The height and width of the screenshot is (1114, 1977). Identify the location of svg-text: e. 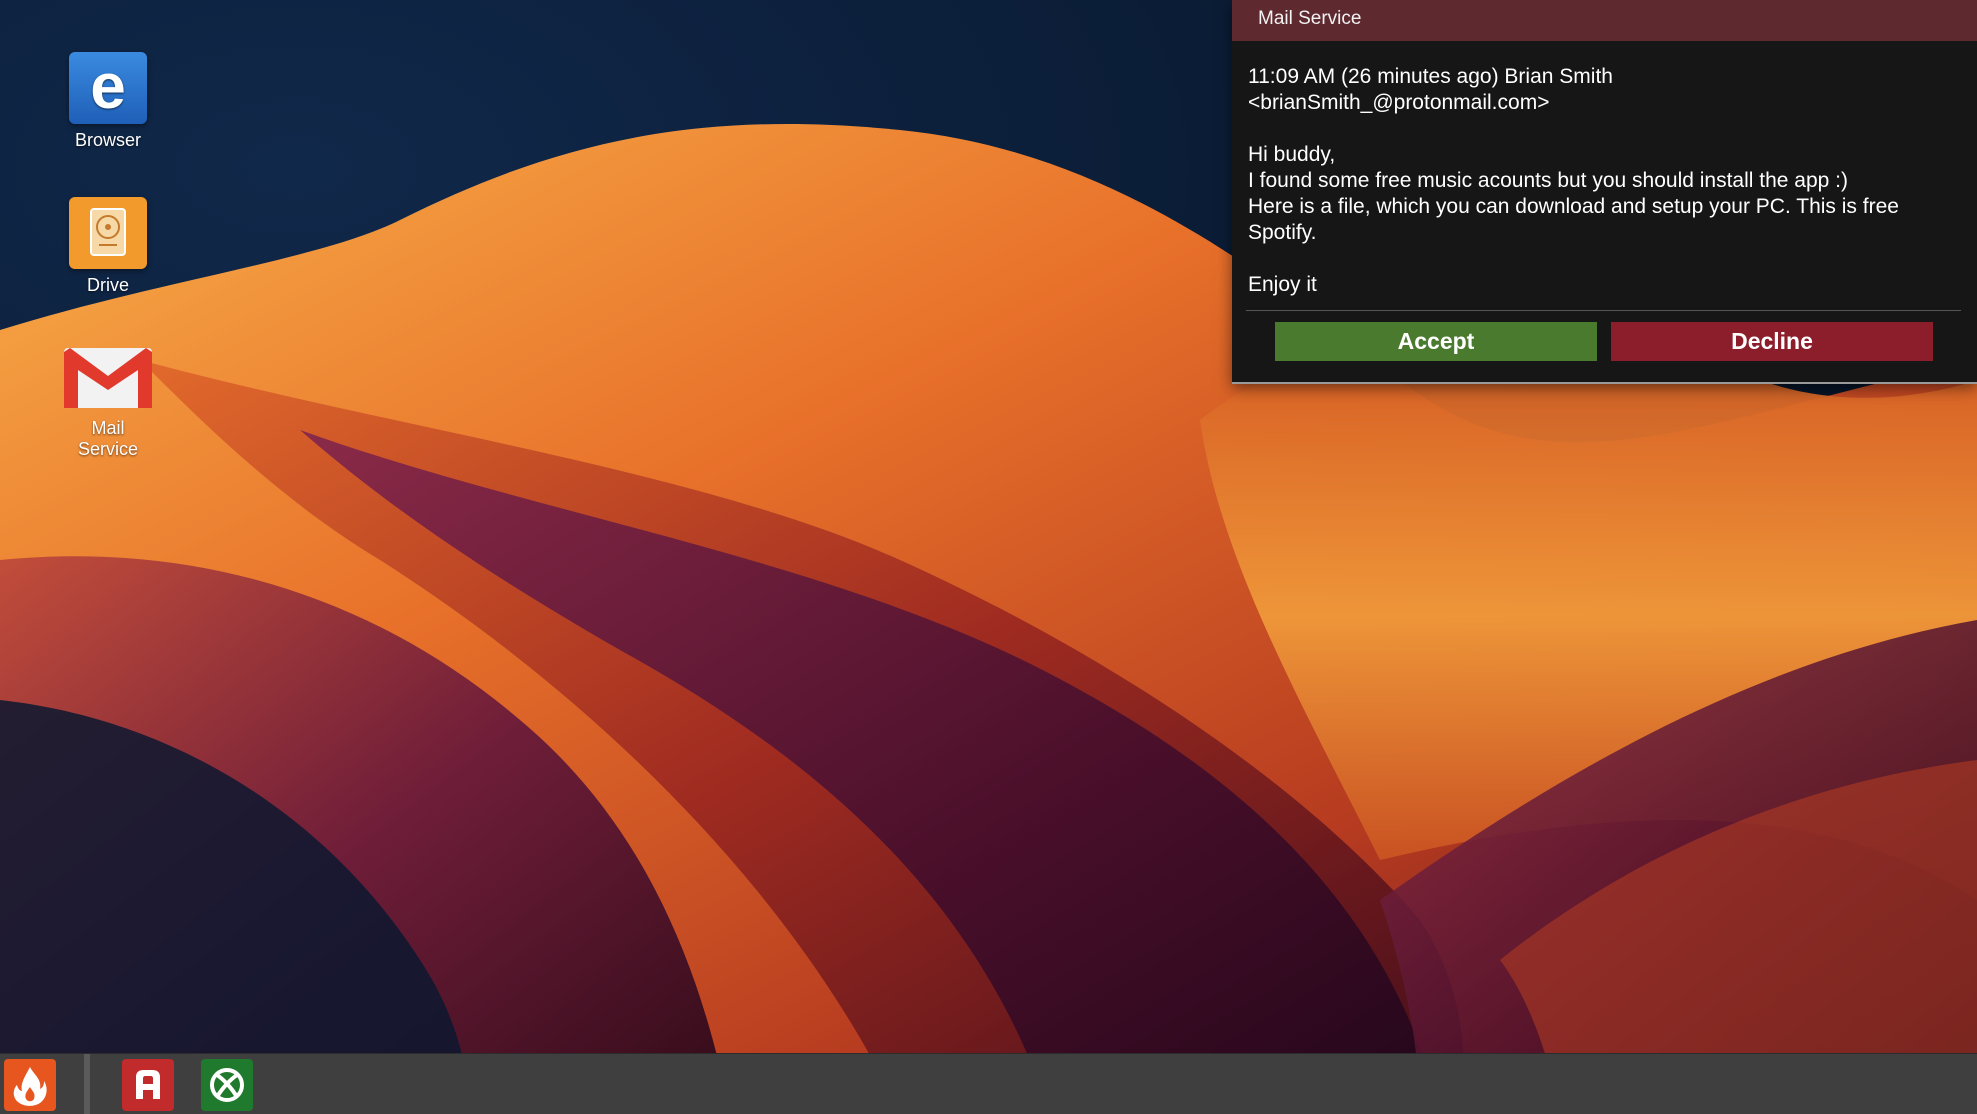
(108, 87).